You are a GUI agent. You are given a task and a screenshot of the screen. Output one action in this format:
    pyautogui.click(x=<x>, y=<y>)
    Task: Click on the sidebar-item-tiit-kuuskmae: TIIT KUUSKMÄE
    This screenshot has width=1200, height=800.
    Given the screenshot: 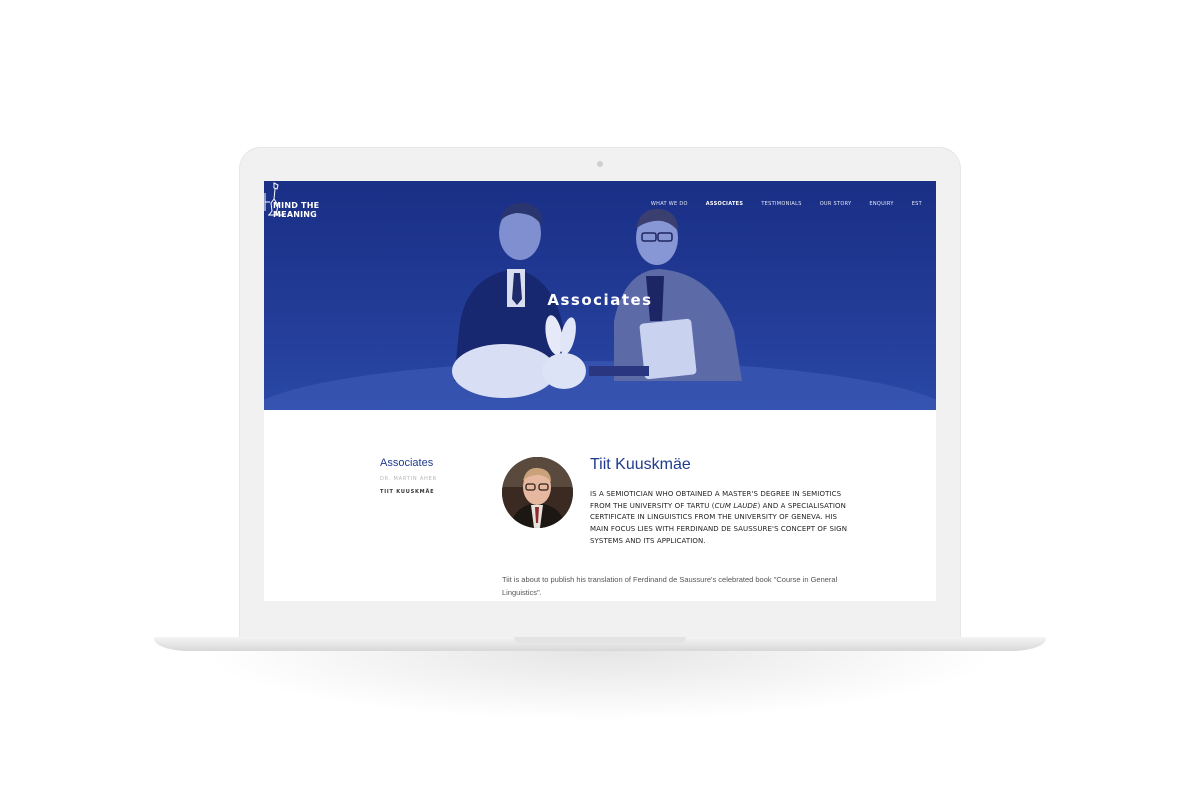 What is the action you would take?
    pyautogui.click(x=408, y=492)
    